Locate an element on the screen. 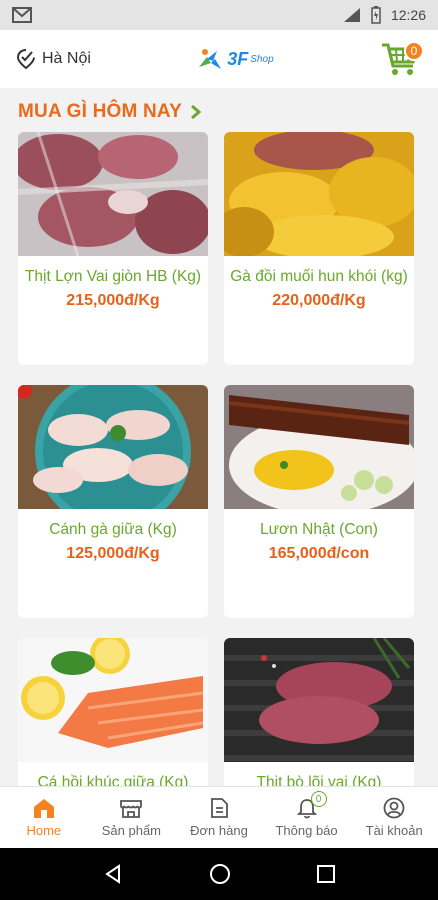 This screenshot has width=438, height=900. system-nav-bar is located at coordinates (219, 874).